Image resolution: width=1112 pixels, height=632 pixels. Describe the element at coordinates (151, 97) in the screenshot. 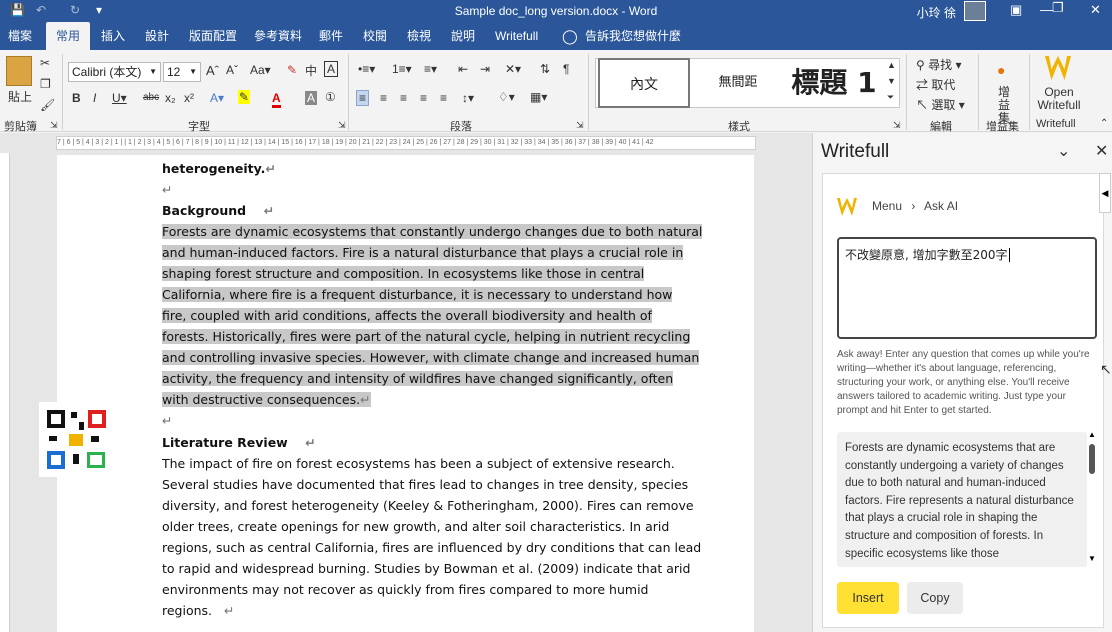

I see `strikethrough-icon: abc` at that location.